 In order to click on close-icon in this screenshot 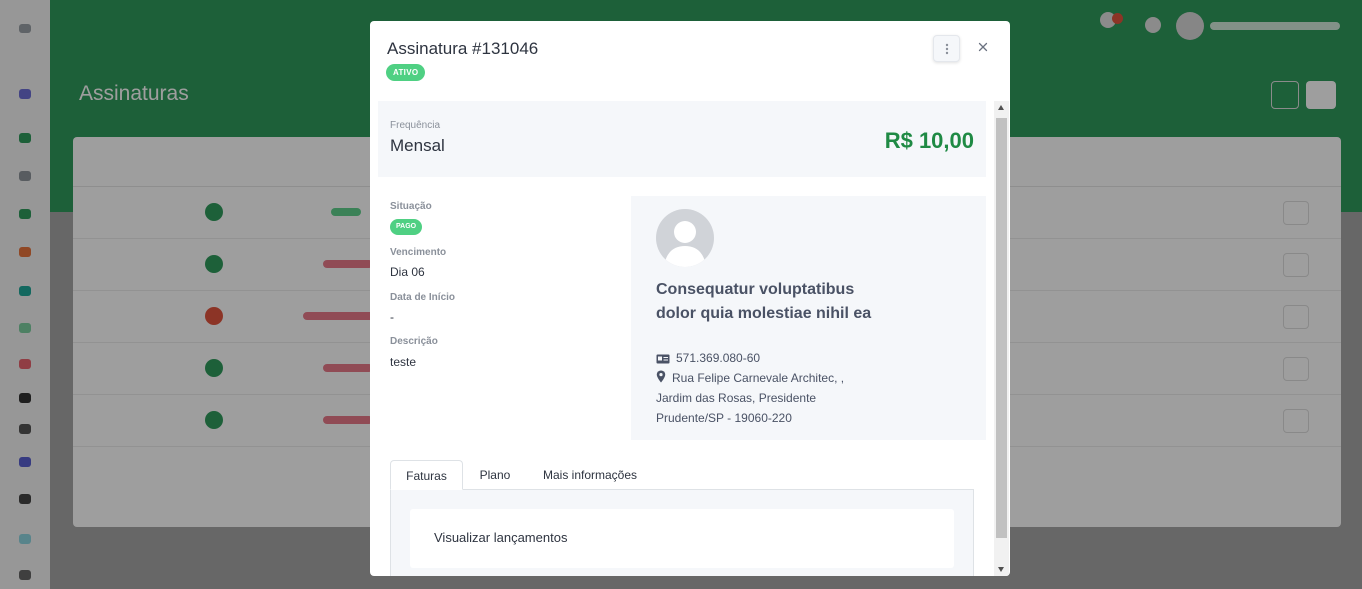, I will do `click(983, 47)`.